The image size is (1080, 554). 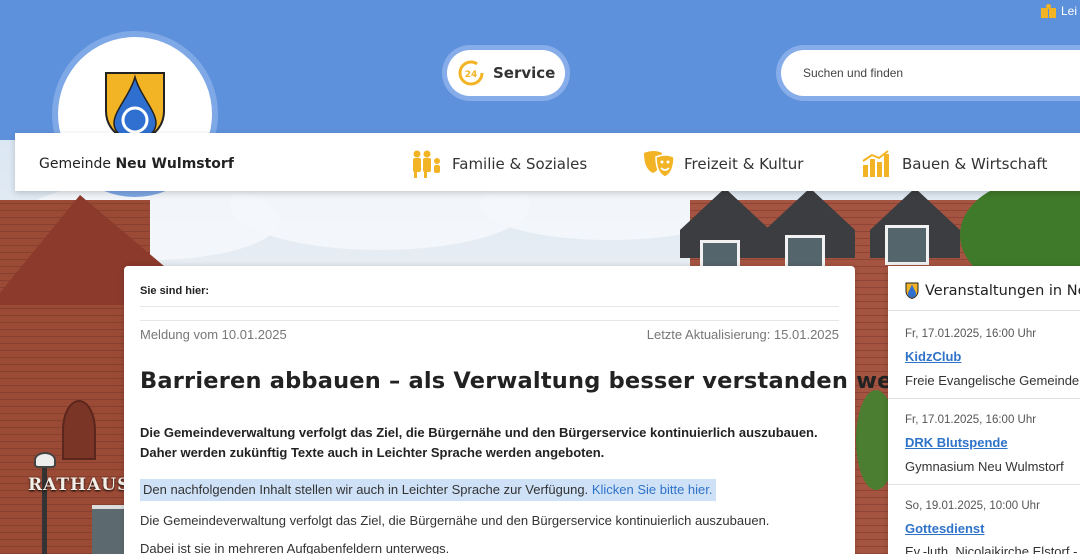 I want to click on svg-text: 24, so click(x=471, y=75).